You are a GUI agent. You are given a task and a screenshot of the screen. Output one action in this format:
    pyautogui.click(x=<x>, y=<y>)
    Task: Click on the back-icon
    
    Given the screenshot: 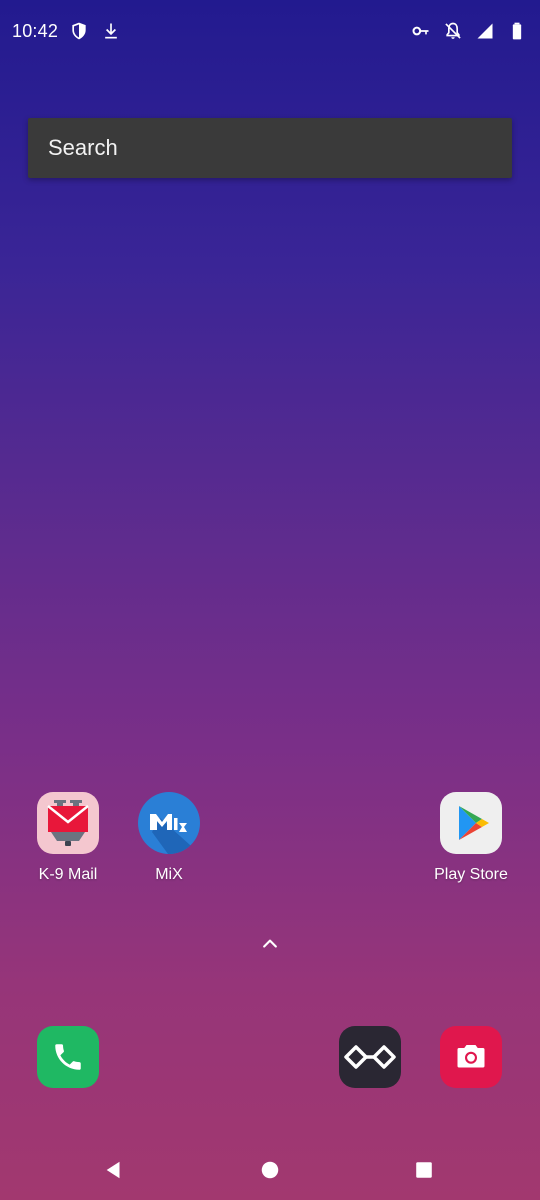 What is the action you would take?
    pyautogui.click(x=114, y=1170)
    